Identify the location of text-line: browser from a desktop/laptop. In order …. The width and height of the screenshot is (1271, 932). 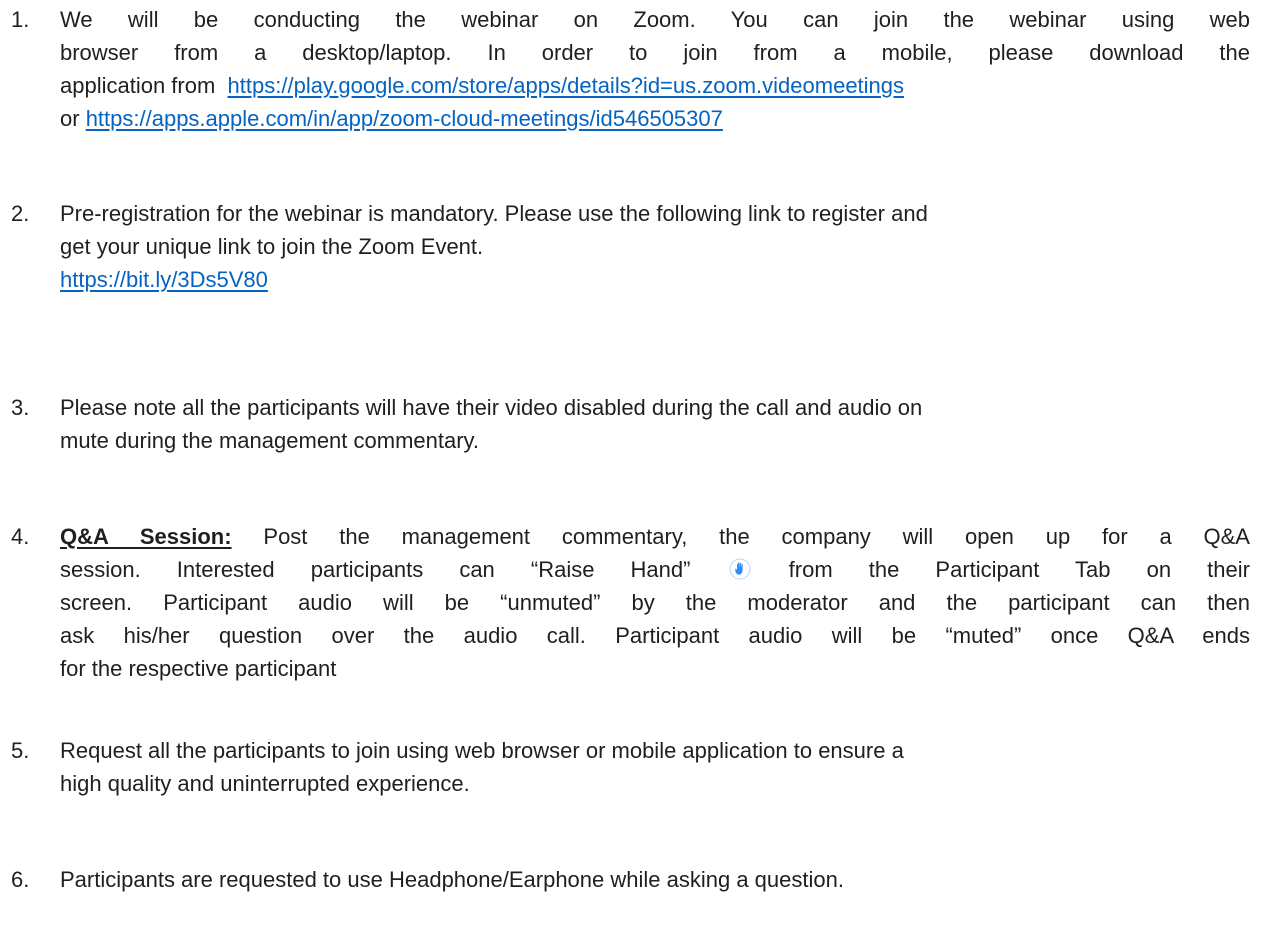
(655, 52).